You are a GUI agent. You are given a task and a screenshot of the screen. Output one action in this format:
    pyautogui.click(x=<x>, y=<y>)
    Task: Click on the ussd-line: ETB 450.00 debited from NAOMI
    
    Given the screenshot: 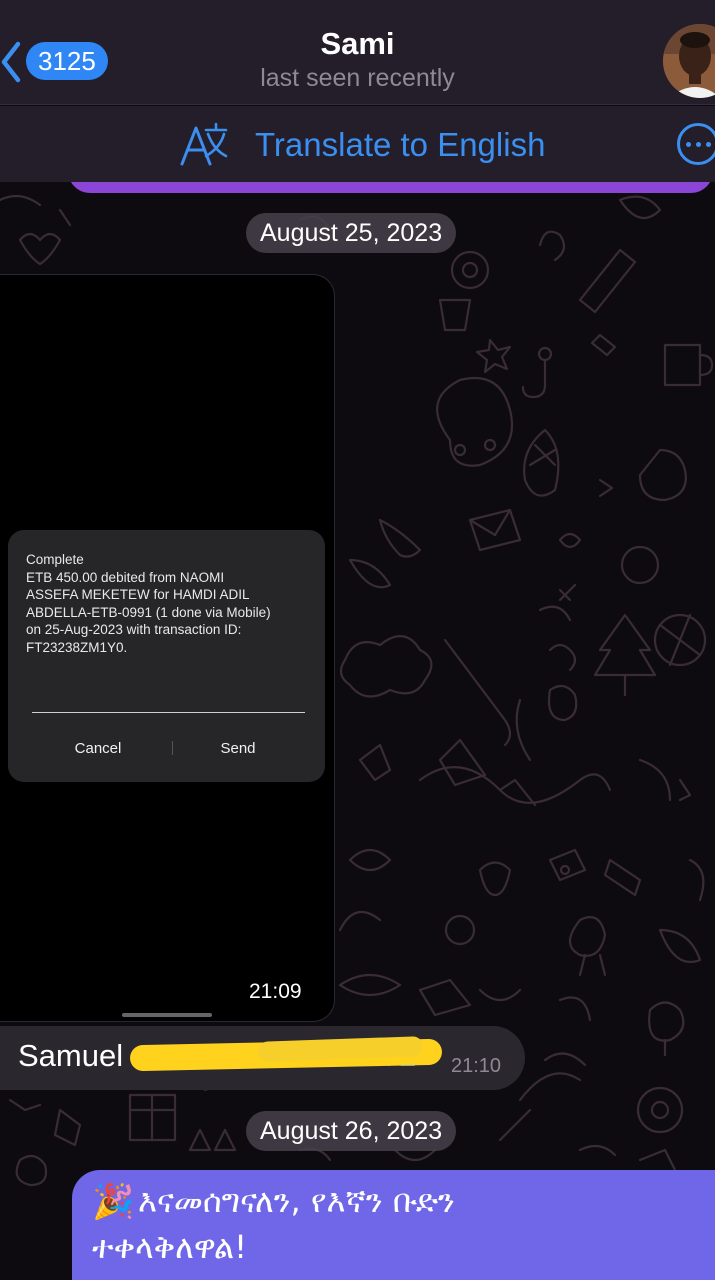 What is the action you would take?
    pyautogui.click(x=125, y=577)
    